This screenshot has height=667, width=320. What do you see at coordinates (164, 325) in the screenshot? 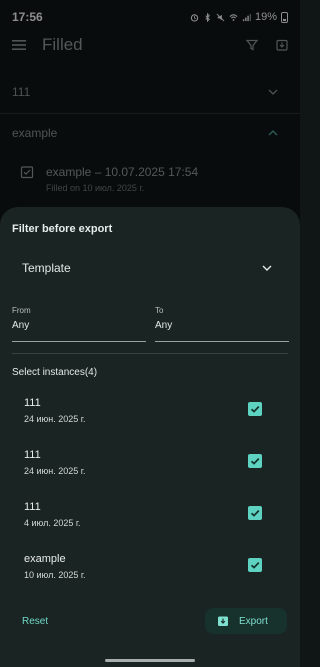
I see `to-value: Any` at bounding box center [164, 325].